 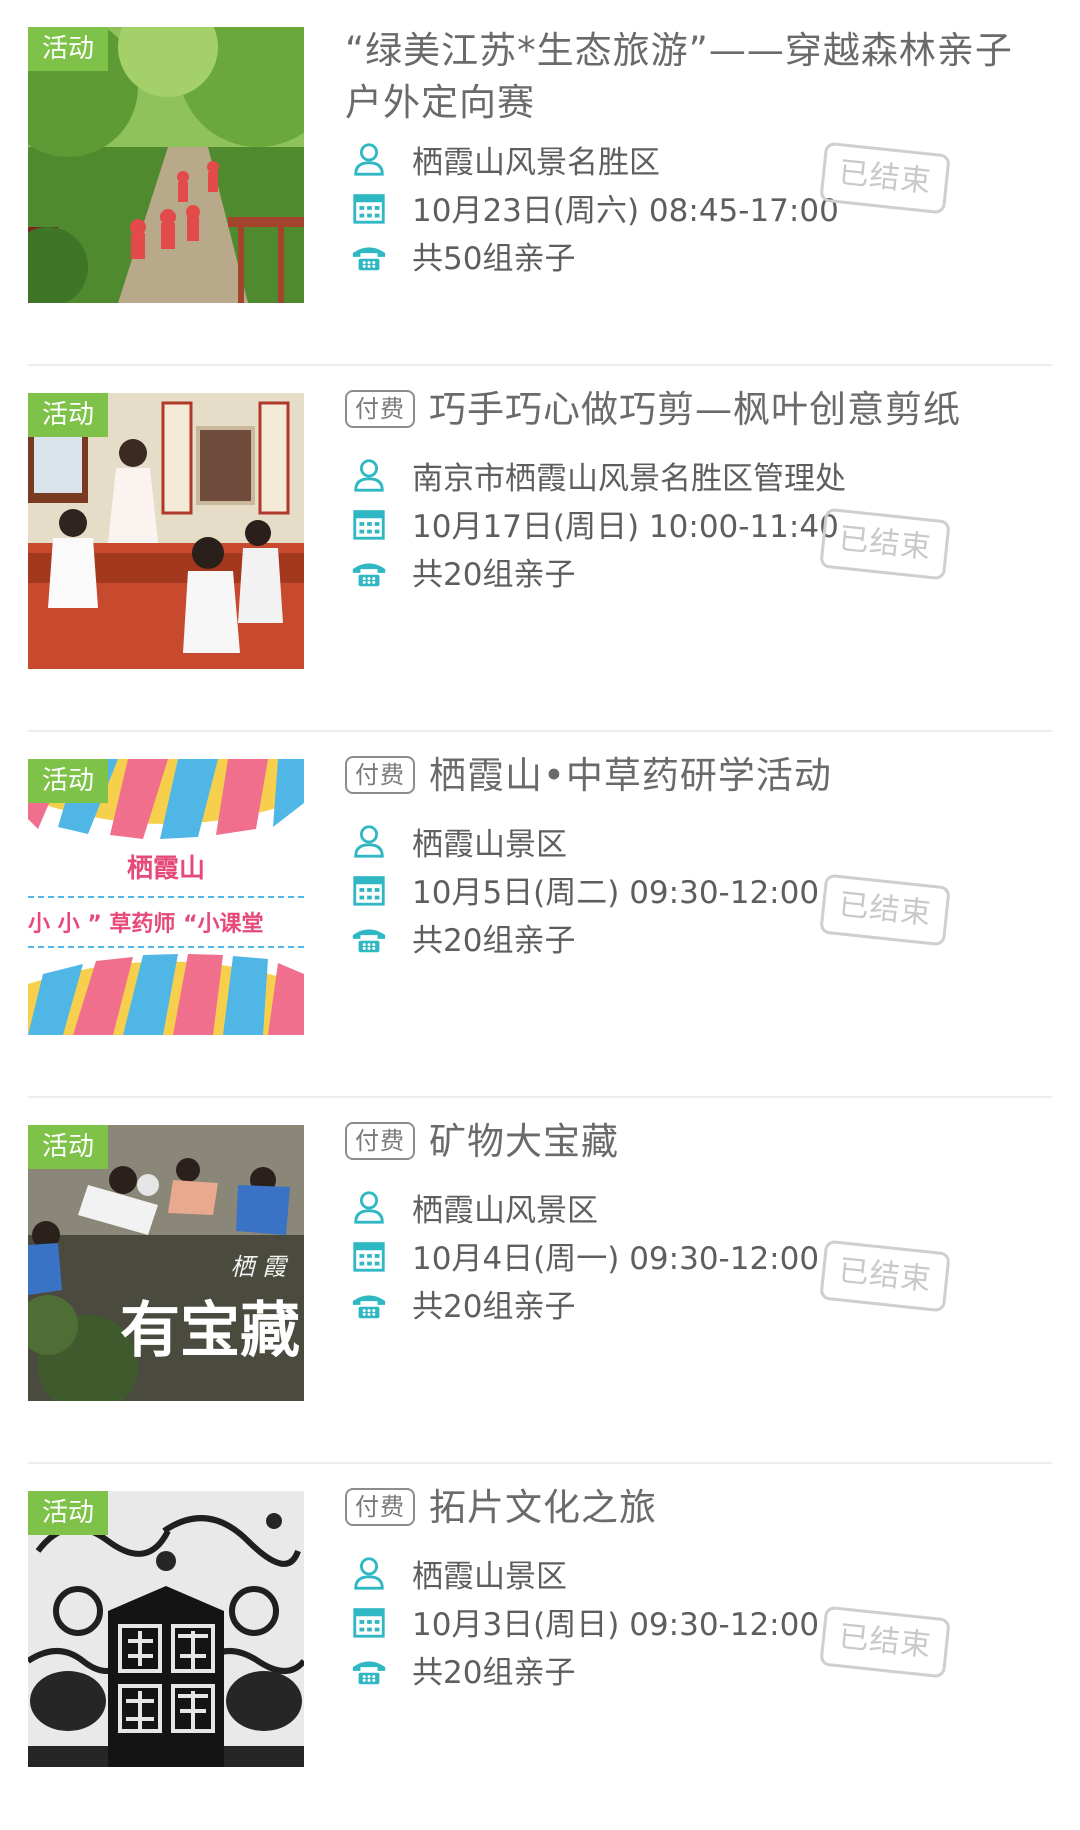 I want to click on event-thumbnail: 栖 霞 有宝藏 活动, so click(x=166, y=1263).